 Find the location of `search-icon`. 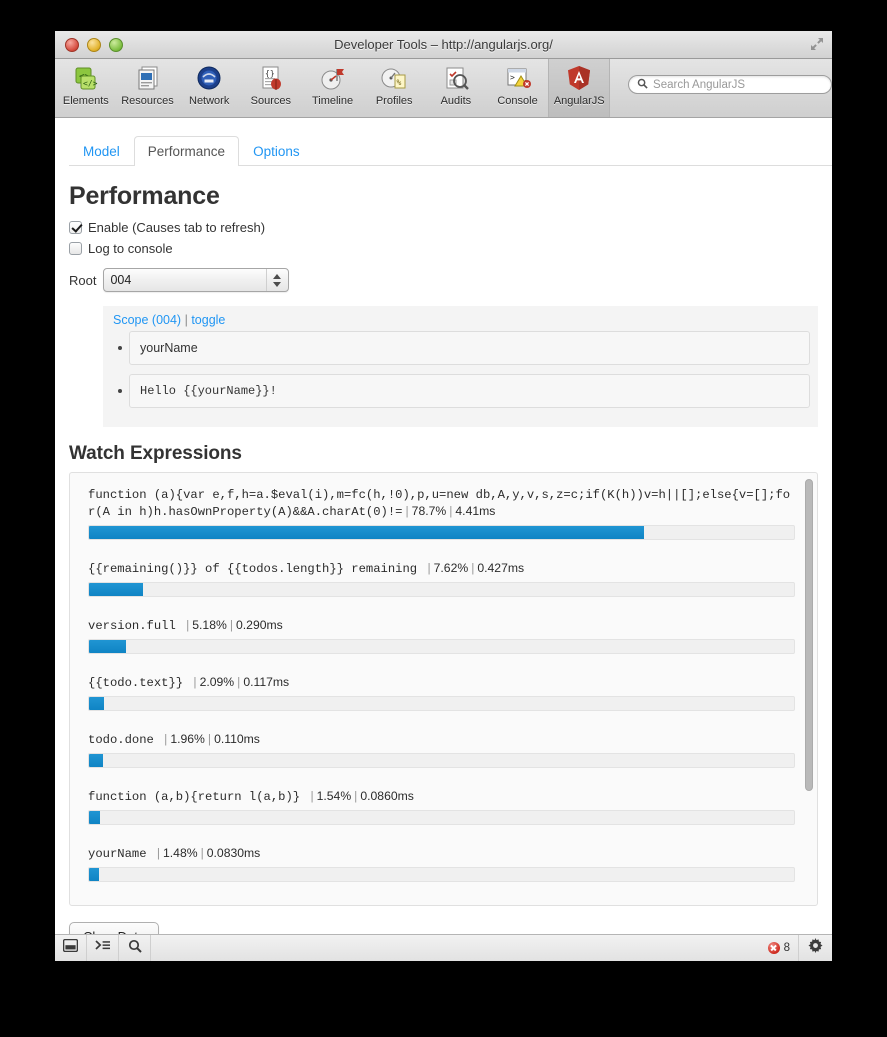

search-icon is located at coordinates (642, 85).